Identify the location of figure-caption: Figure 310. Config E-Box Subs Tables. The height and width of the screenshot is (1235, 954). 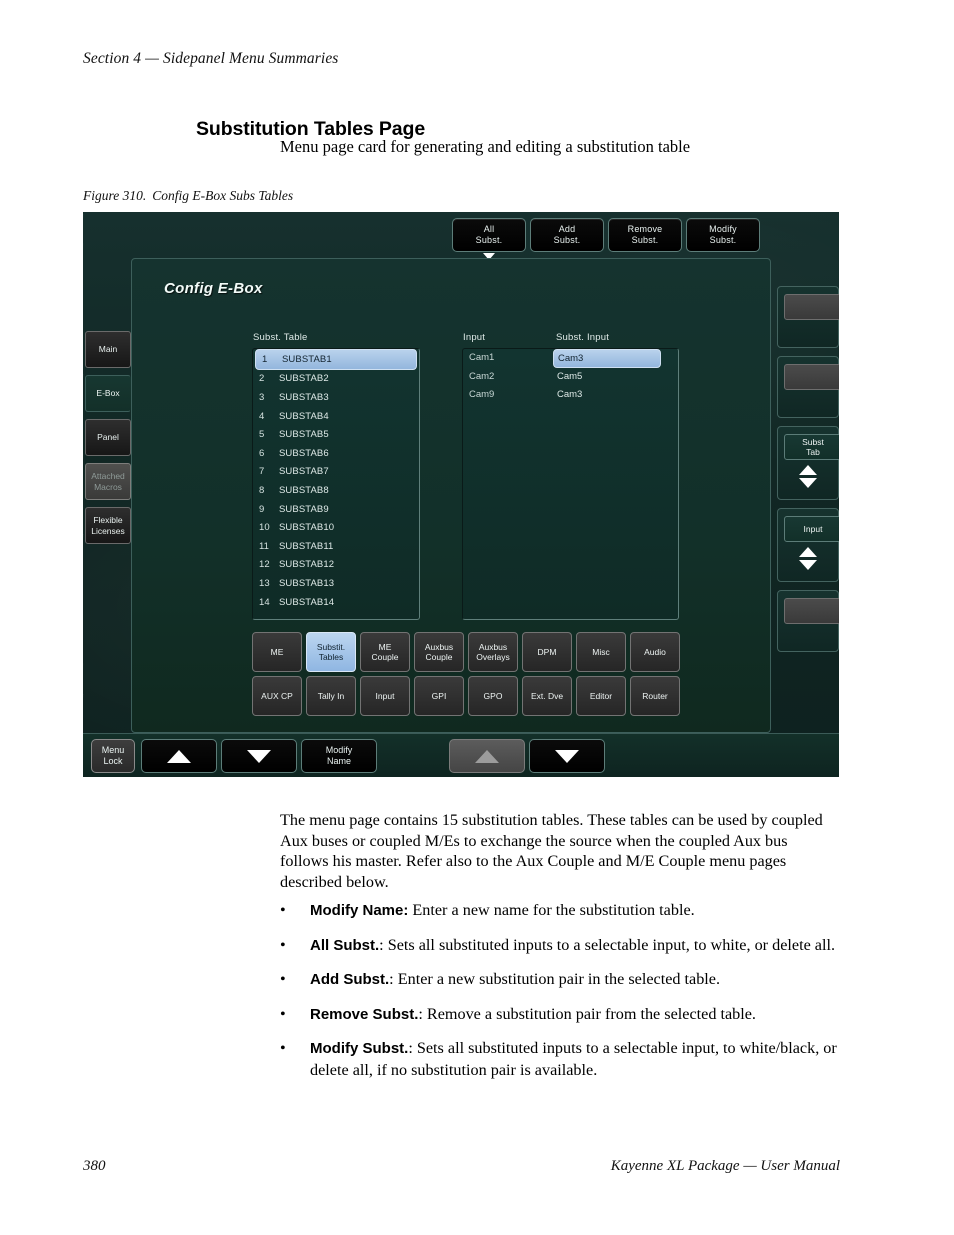
(188, 196).